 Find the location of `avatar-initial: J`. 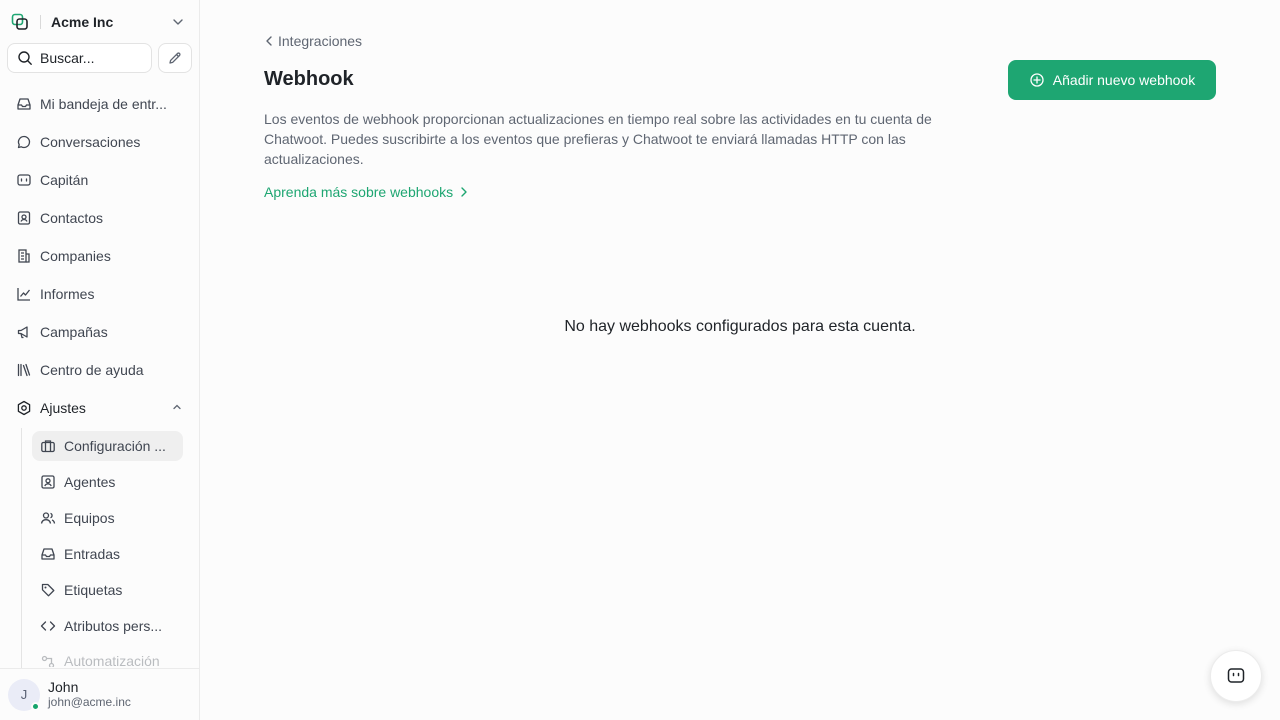

avatar-initial: J is located at coordinates (24, 694).